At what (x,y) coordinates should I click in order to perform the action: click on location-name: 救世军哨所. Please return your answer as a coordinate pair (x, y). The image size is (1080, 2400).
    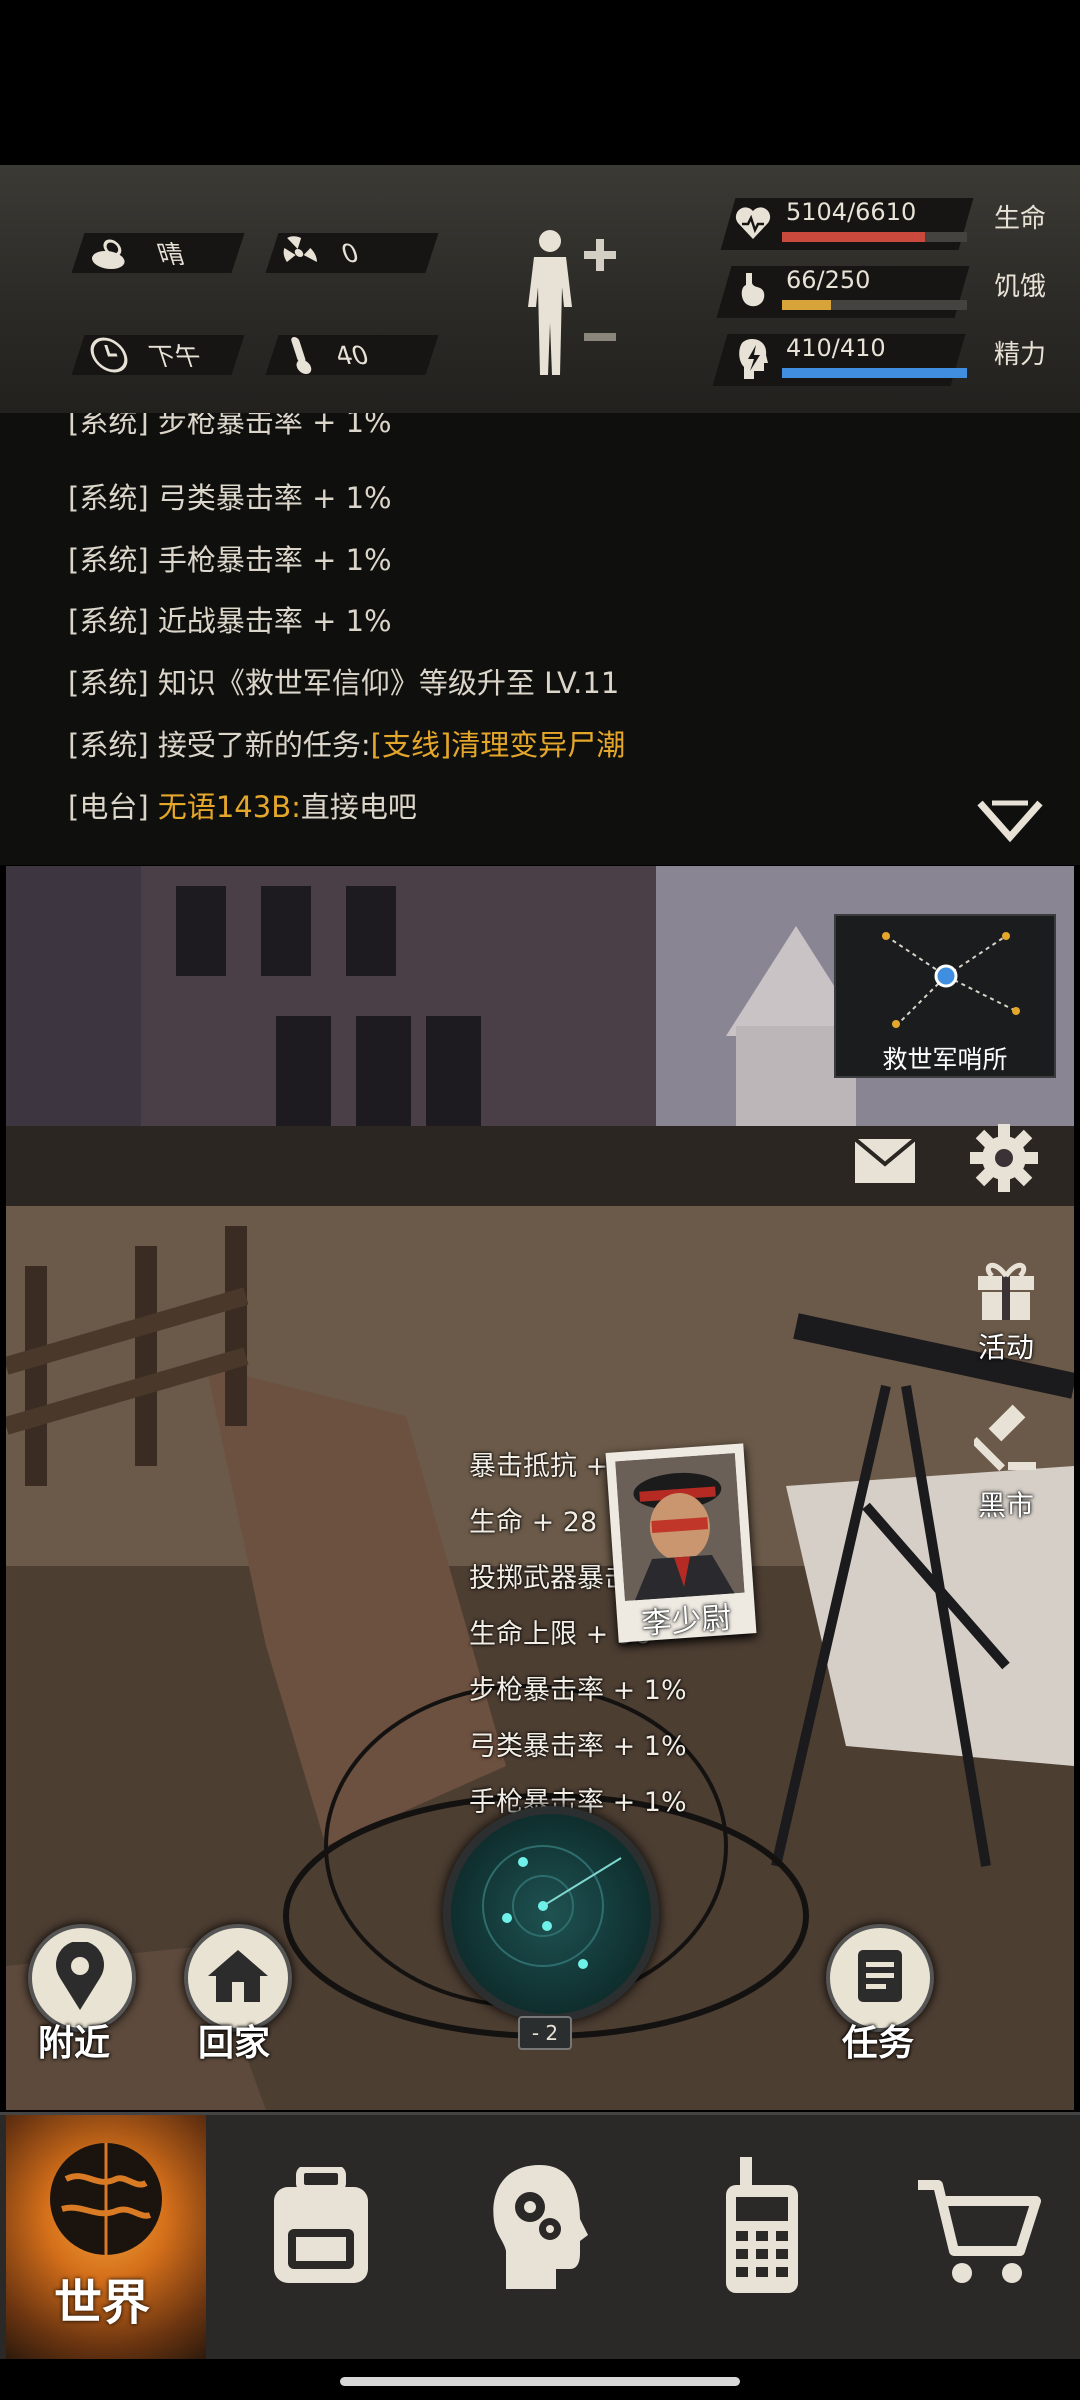
    Looking at the image, I should click on (945, 1059).